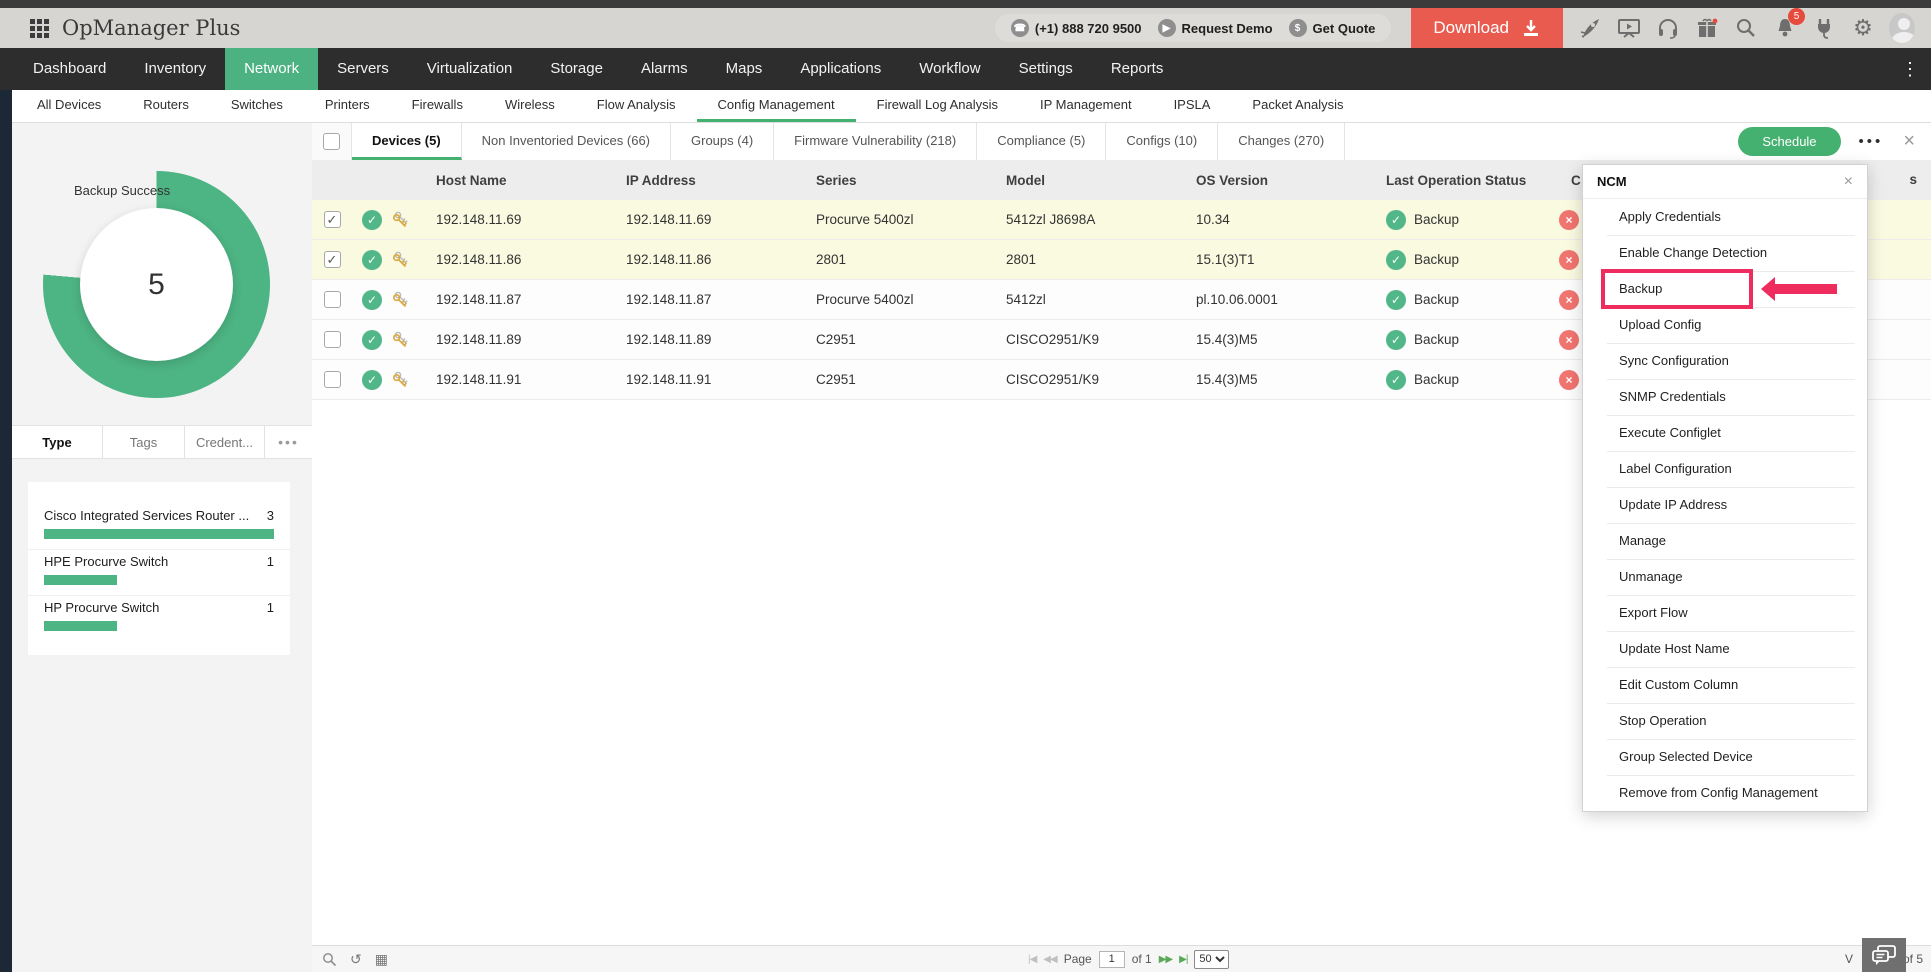 The width and height of the screenshot is (1931, 972). What do you see at coordinates (1215, 28) in the screenshot?
I see `request-demo-link: ▶ Request Demo` at bounding box center [1215, 28].